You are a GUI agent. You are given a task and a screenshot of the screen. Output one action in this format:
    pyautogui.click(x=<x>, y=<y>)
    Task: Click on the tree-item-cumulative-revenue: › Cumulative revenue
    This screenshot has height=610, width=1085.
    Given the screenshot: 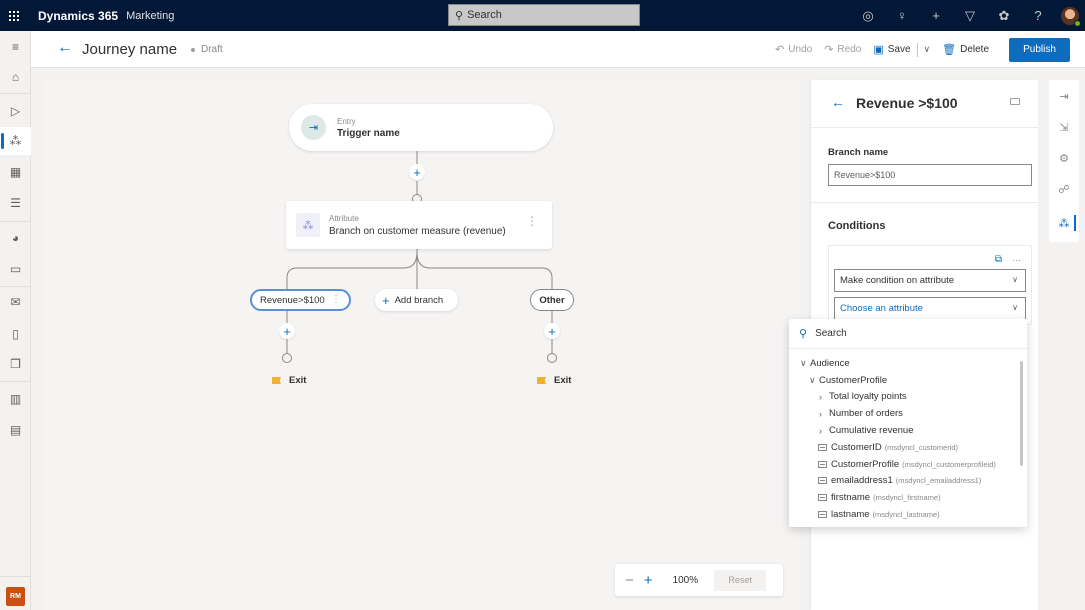 What is the action you would take?
    pyautogui.click(x=903, y=430)
    